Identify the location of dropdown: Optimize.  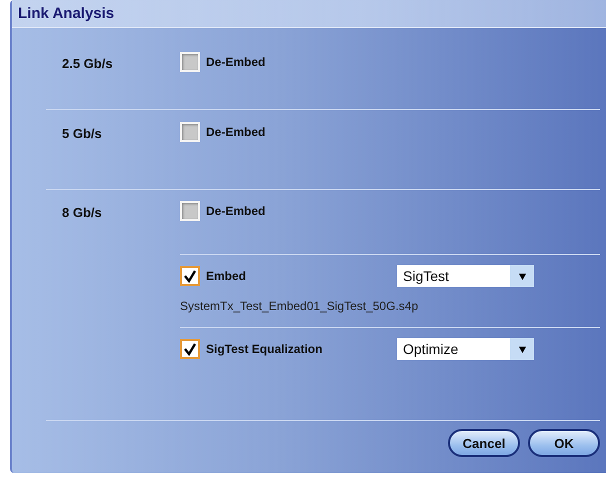
(465, 349).